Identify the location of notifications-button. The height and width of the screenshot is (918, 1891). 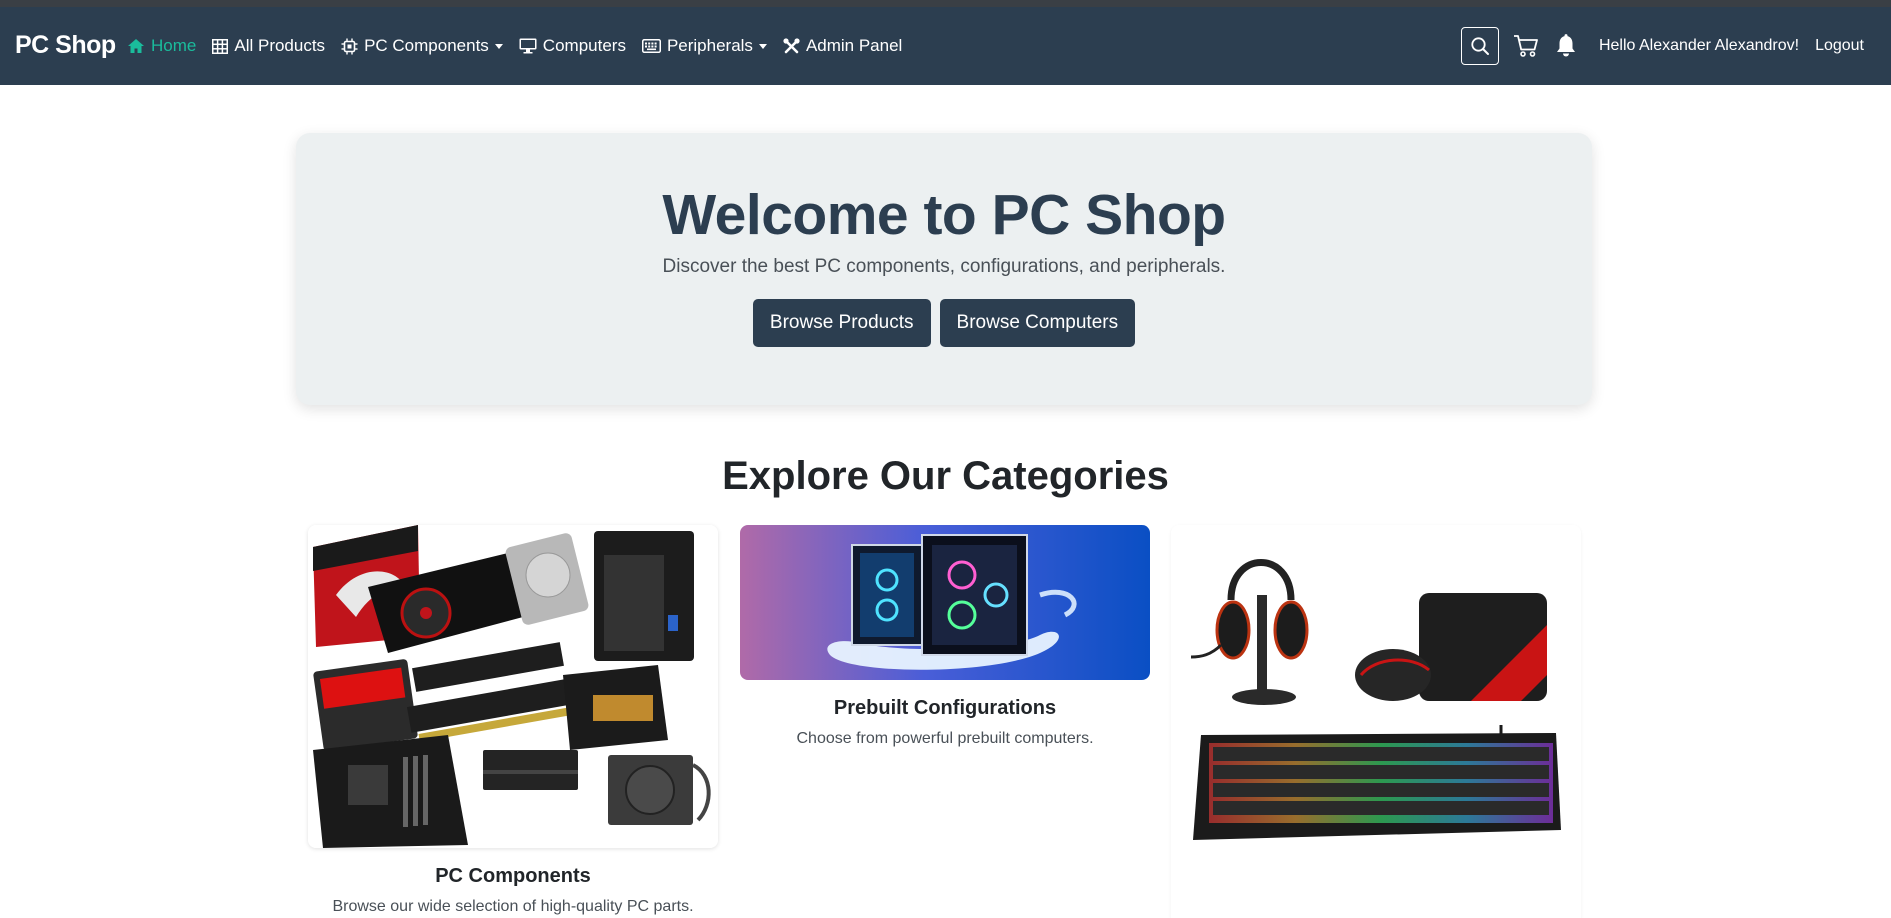
(1566, 46).